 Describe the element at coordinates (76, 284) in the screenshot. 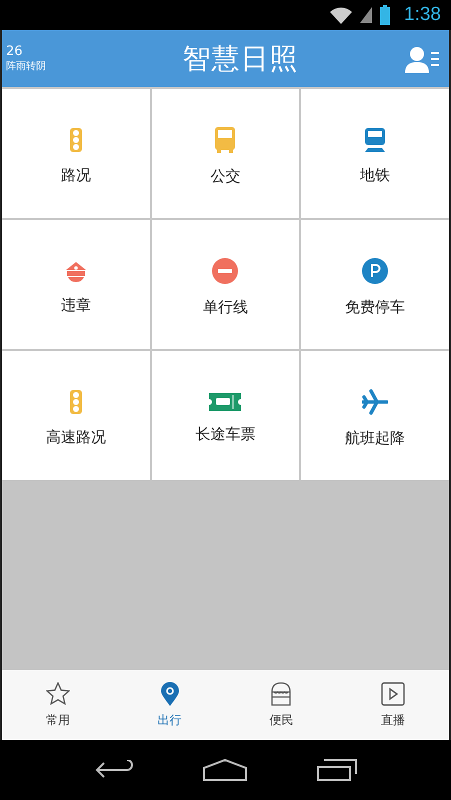

I see `grid-menu-item: 违章` at that location.